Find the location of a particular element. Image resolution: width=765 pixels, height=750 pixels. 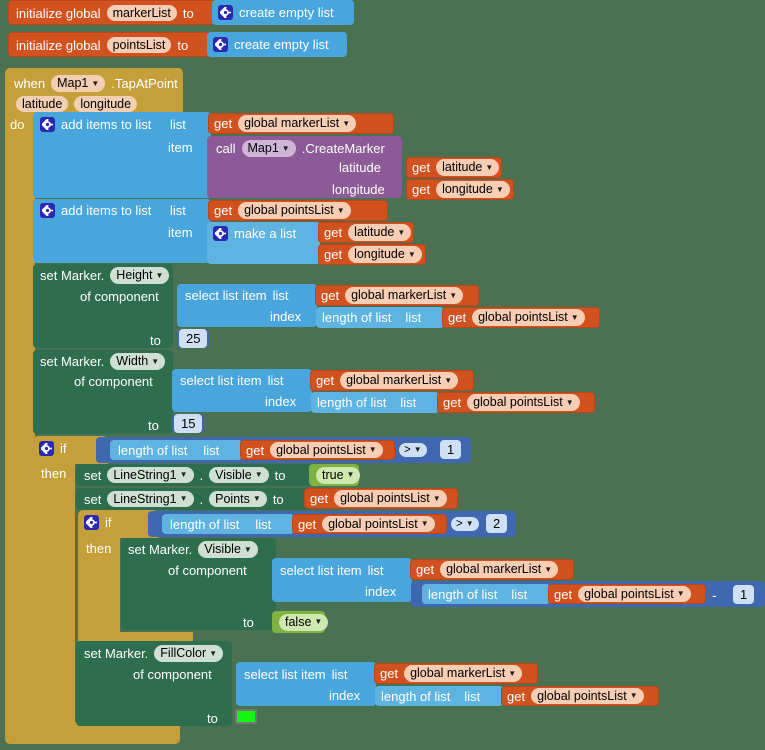

number-value: 25 is located at coordinates (193, 338).